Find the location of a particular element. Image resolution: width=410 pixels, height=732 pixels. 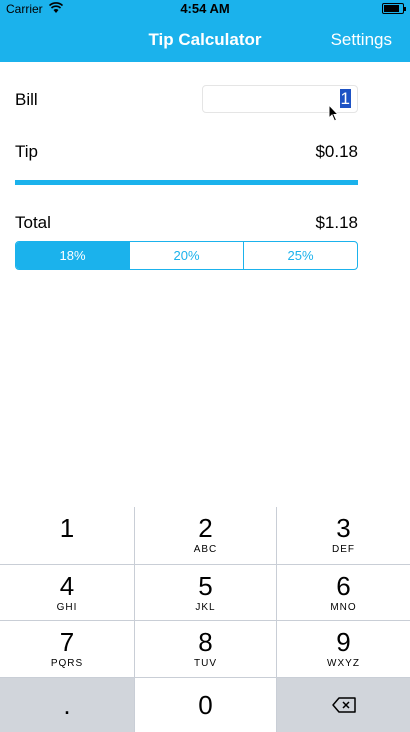

key-letters: ABC is located at coordinates (205, 549).